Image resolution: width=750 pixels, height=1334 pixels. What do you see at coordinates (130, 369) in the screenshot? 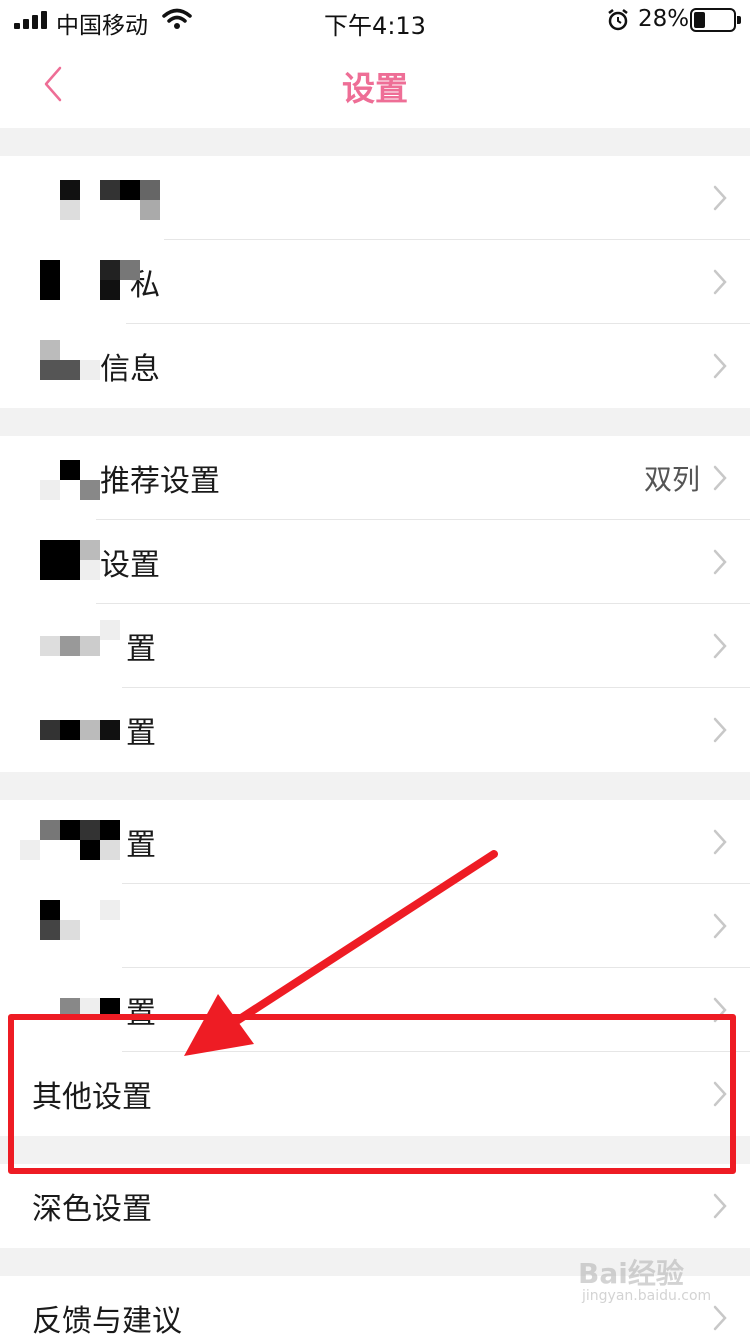
I see `row-label: 信息` at bounding box center [130, 369].